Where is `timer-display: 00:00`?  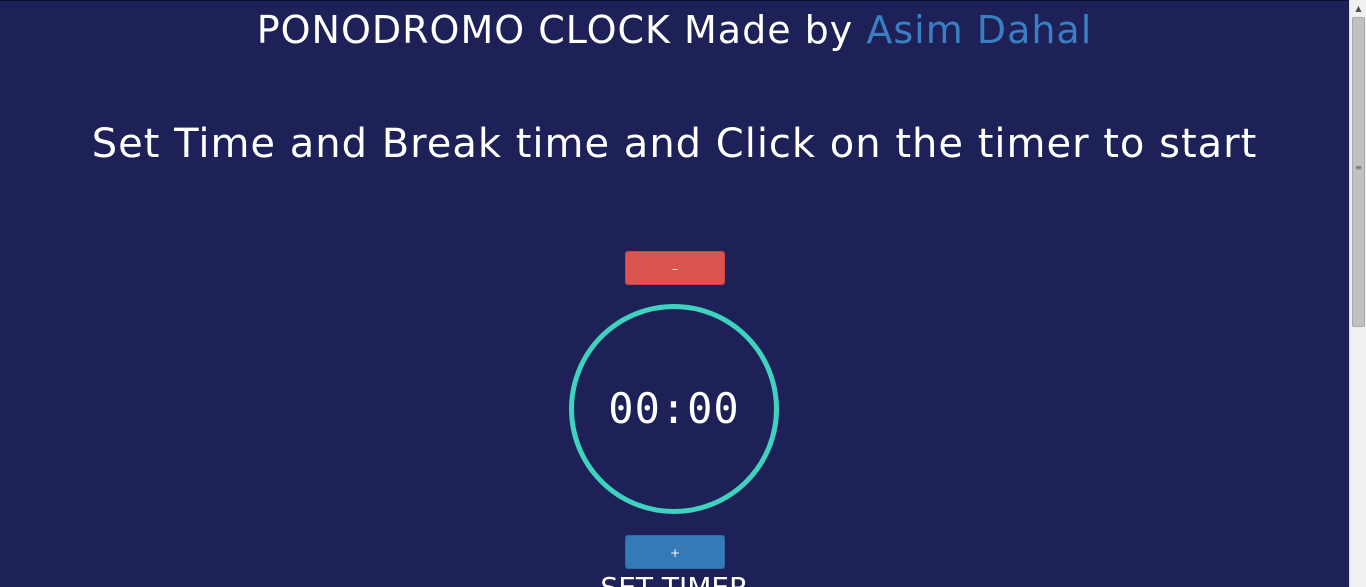
timer-display: 00:00 is located at coordinates (674, 408).